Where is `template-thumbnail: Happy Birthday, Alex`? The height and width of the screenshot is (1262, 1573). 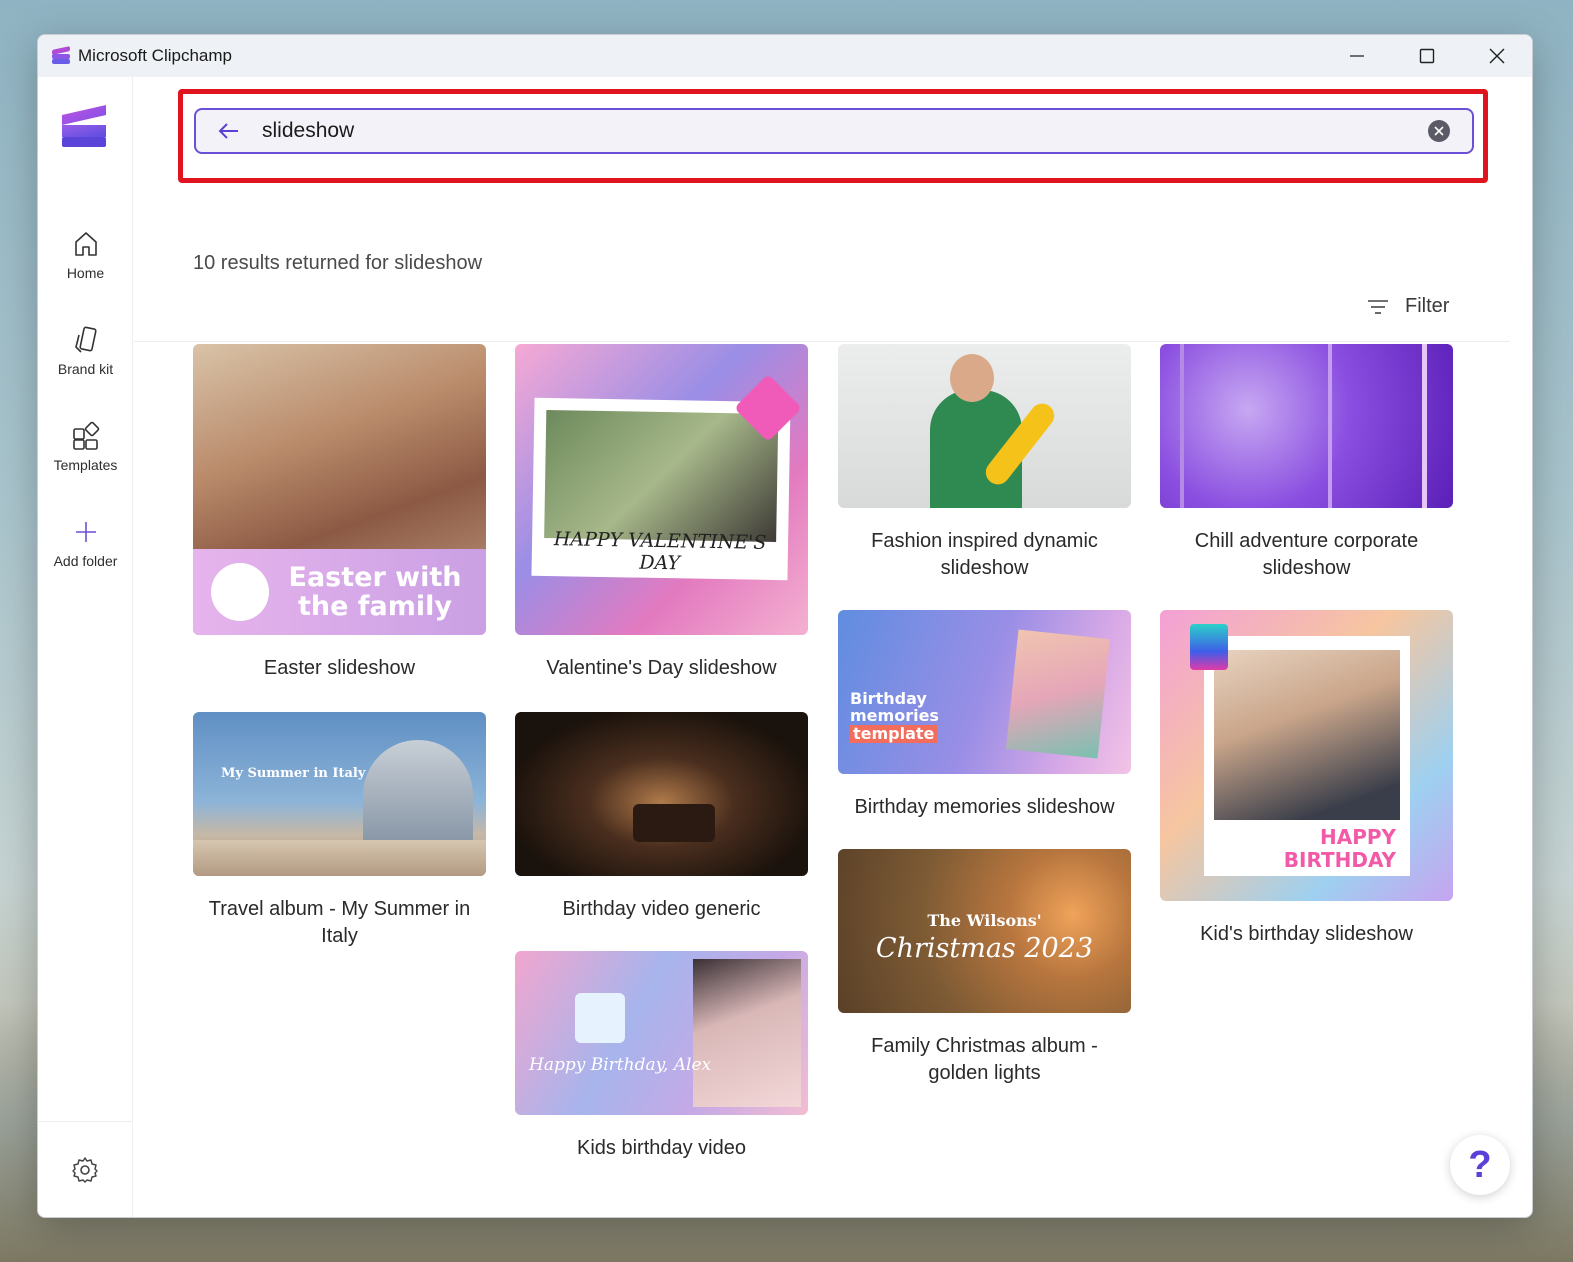
template-thumbnail: Happy Birthday, Alex is located at coordinates (661, 1033).